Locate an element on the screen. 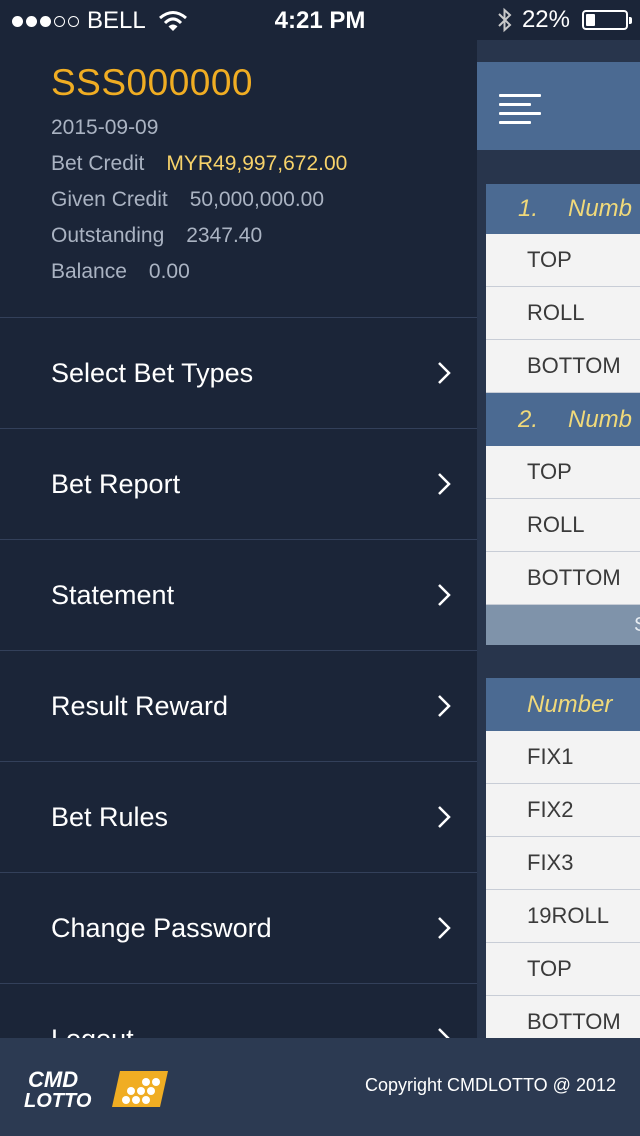 The height and width of the screenshot is (1136, 640). table-header: Number is located at coordinates (563, 704).